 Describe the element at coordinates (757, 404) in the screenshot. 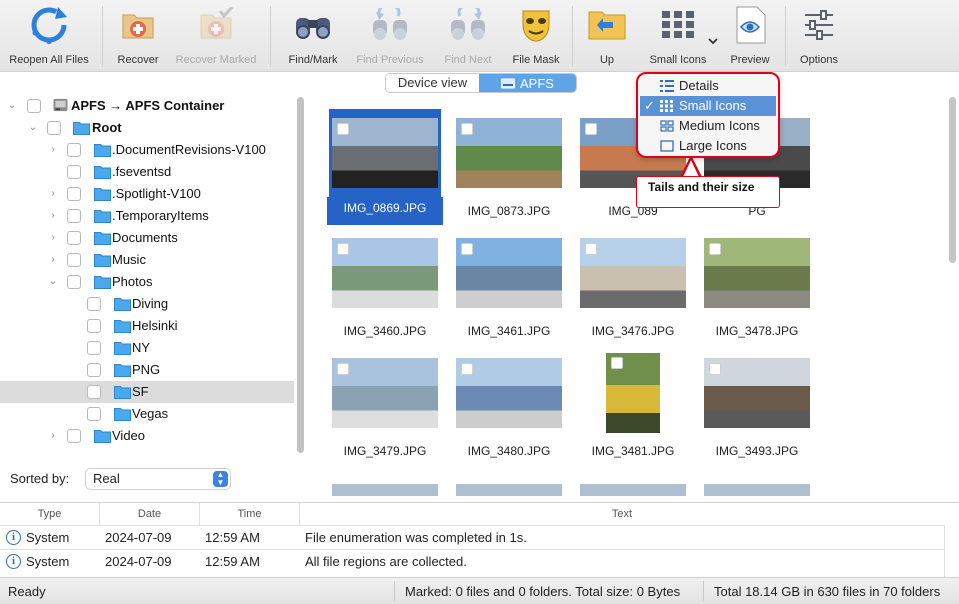

I see `thumbnail-item: IMG_3493.JPG` at that location.